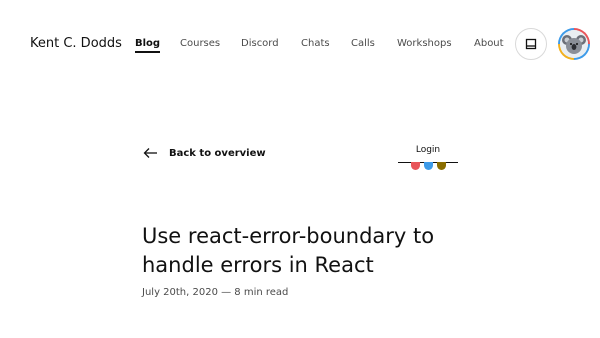 The height and width of the screenshot is (338, 600). I want to click on nav-courses: Courses, so click(200, 43).